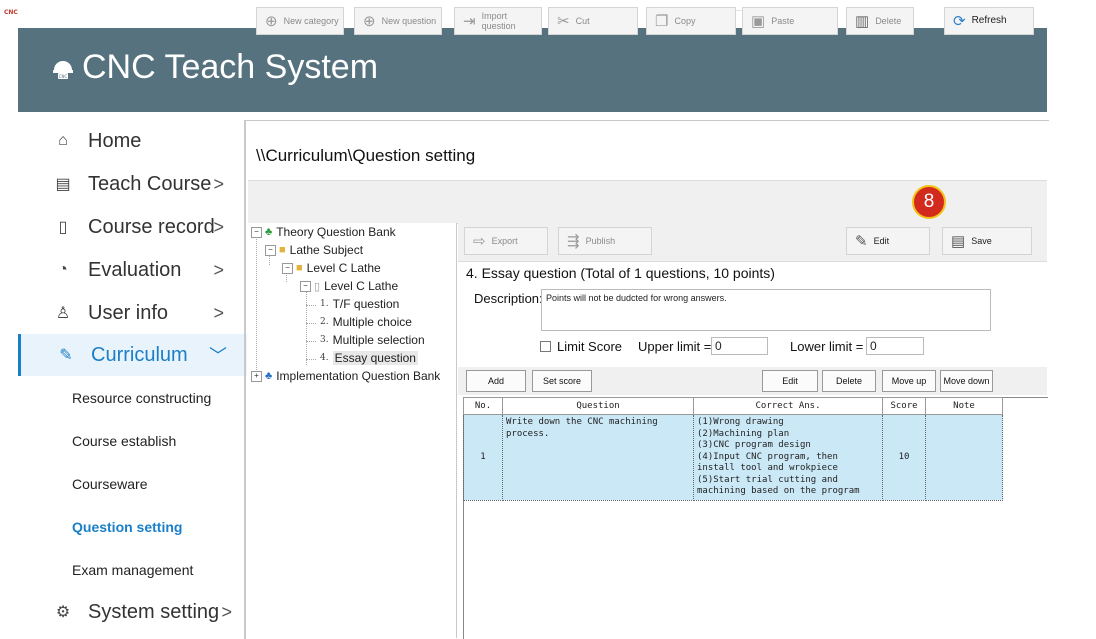 This screenshot has width=1096, height=639. I want to click on upper-limit-label: Upper limit =, so click(675, 346).